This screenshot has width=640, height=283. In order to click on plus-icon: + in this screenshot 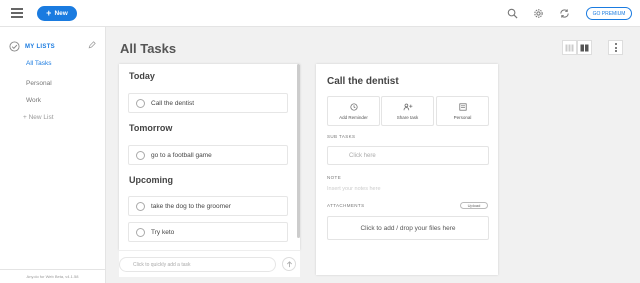, I will do `click(49, 13)`.